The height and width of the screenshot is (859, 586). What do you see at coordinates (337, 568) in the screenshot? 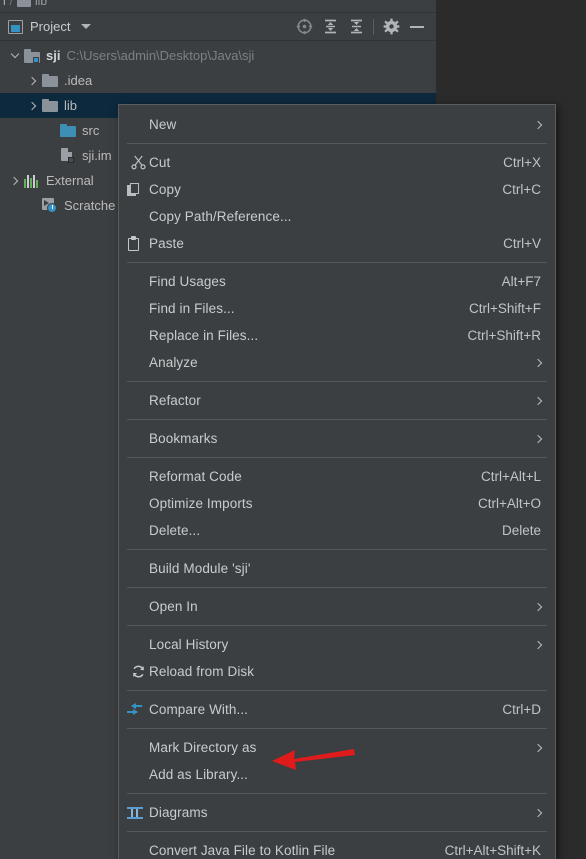
I see `menu-item-build-module: Build Module 'sji'` at bounding box center [337, 568].